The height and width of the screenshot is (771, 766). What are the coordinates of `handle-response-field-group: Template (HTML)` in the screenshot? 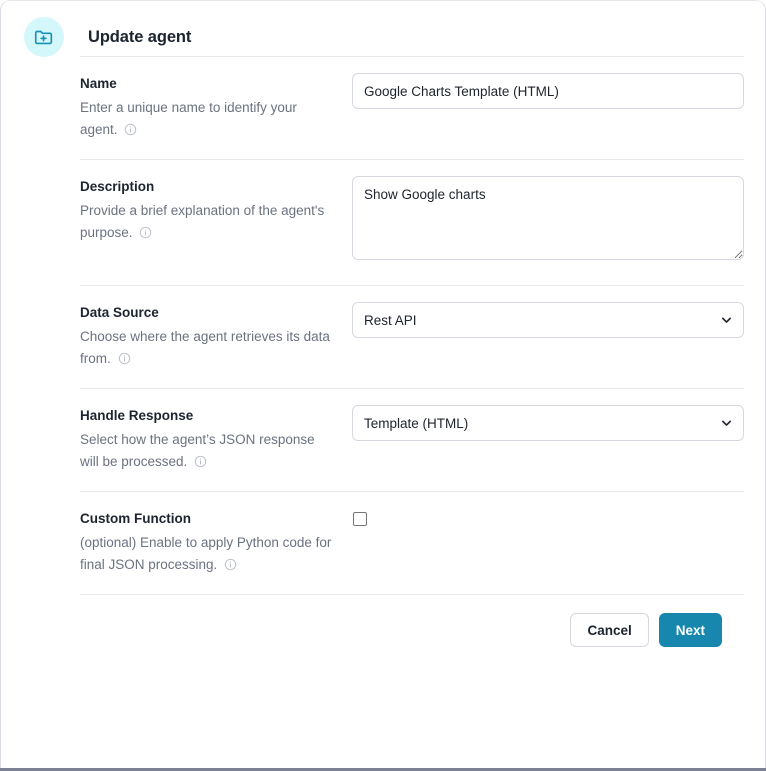 It's located at (548, 423).